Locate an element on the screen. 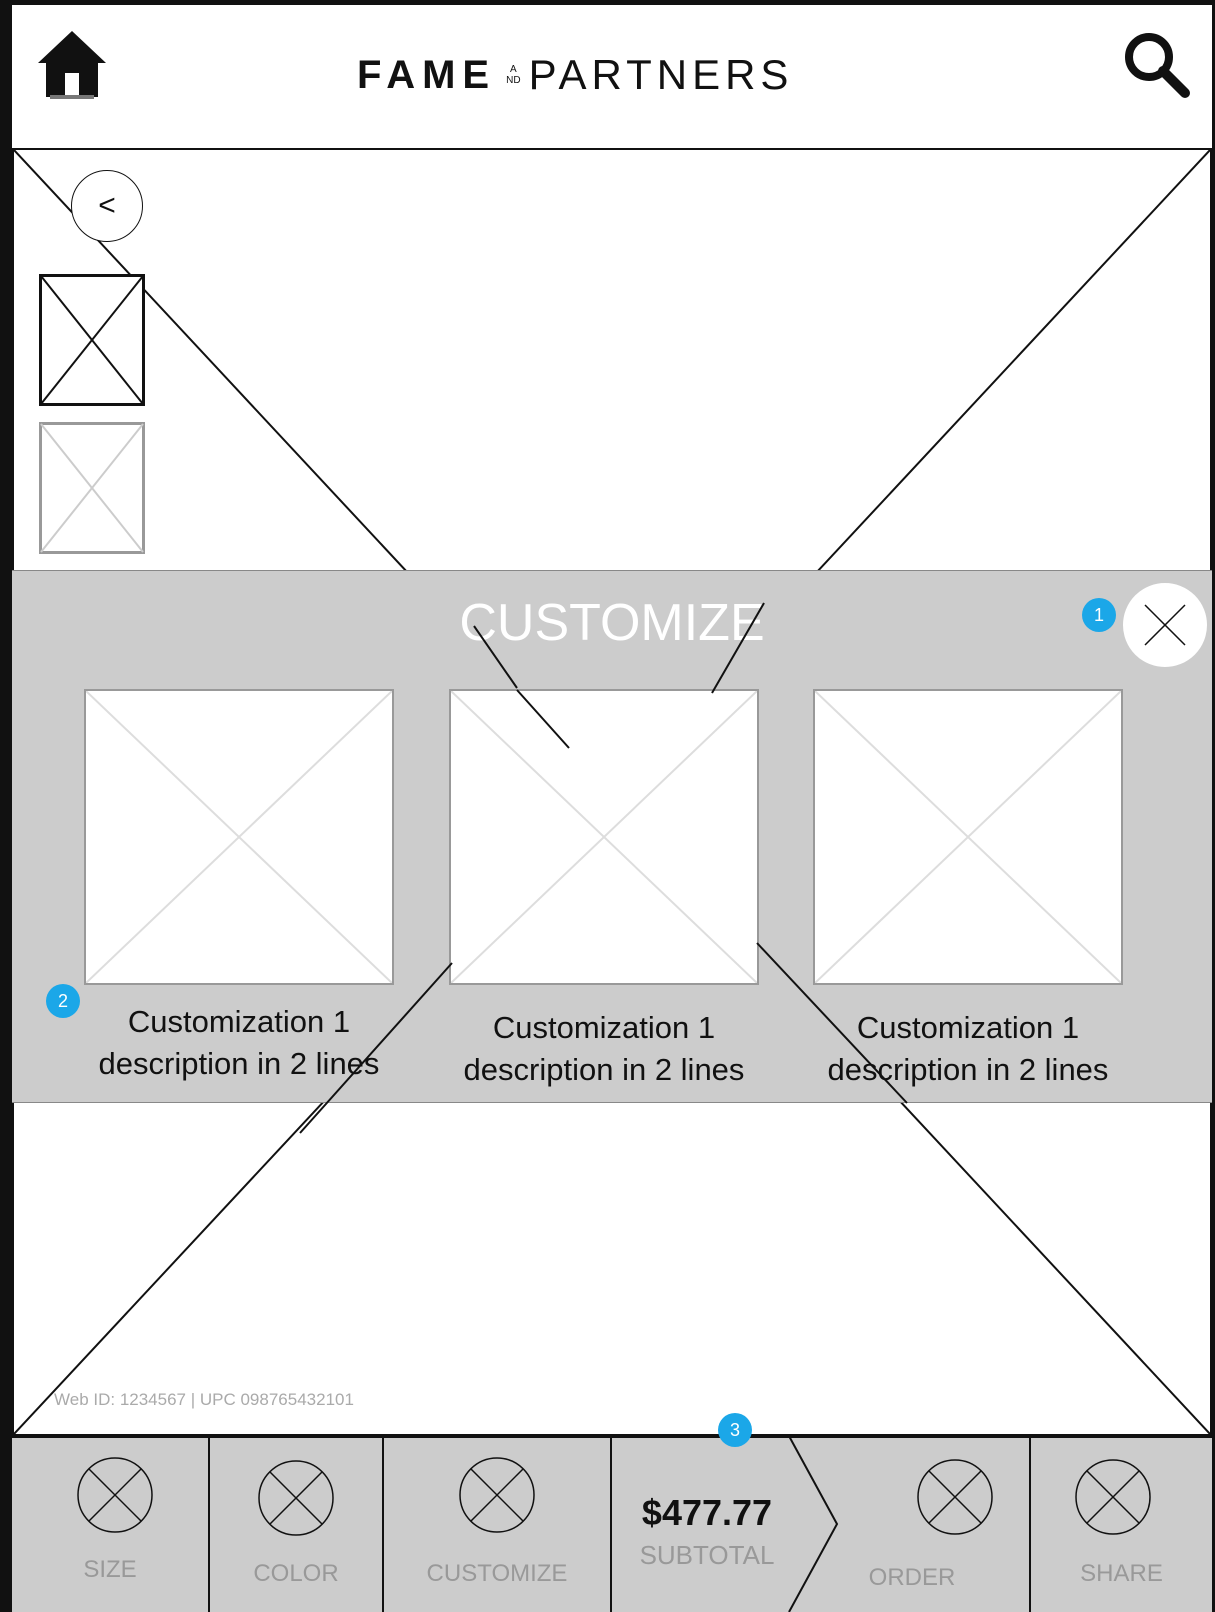 The image size is (1215, 1612). customization-option-2: Customization 1 description in 2 lines is located at coordinates (604, 890).